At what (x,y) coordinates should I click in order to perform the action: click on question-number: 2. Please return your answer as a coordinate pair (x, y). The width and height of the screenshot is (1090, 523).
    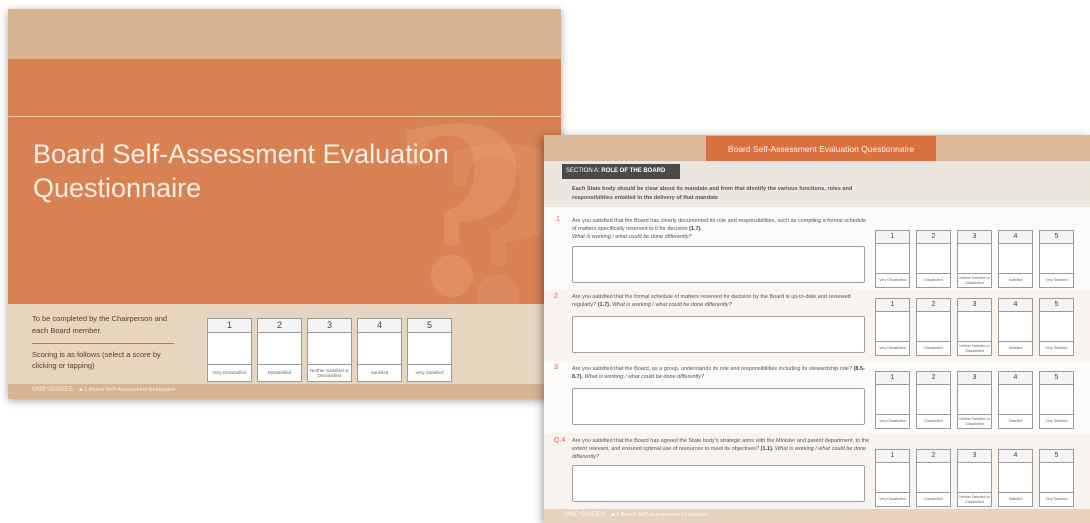
    Looking at the image, I should click on (556, 296).